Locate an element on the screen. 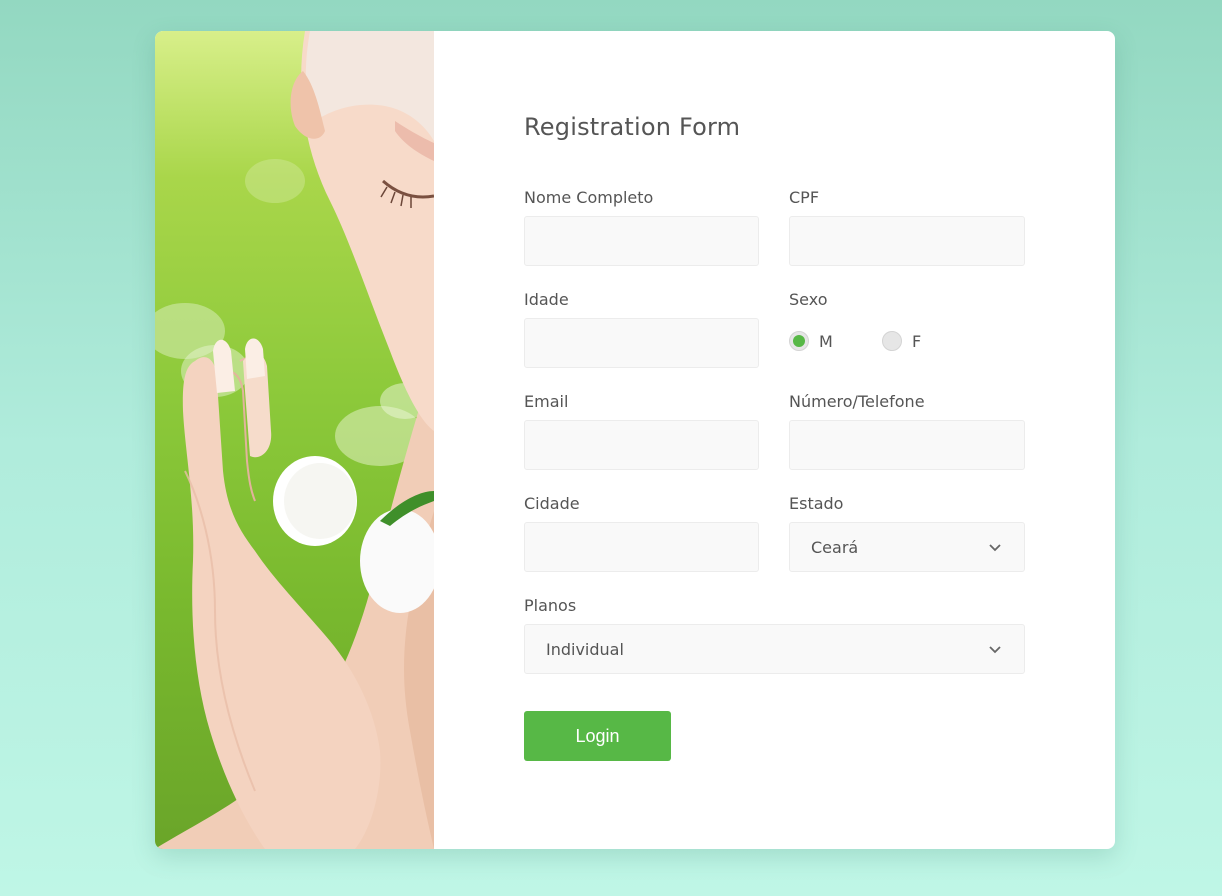  sexo-radio-f: F is located at coordinates (901, 341).